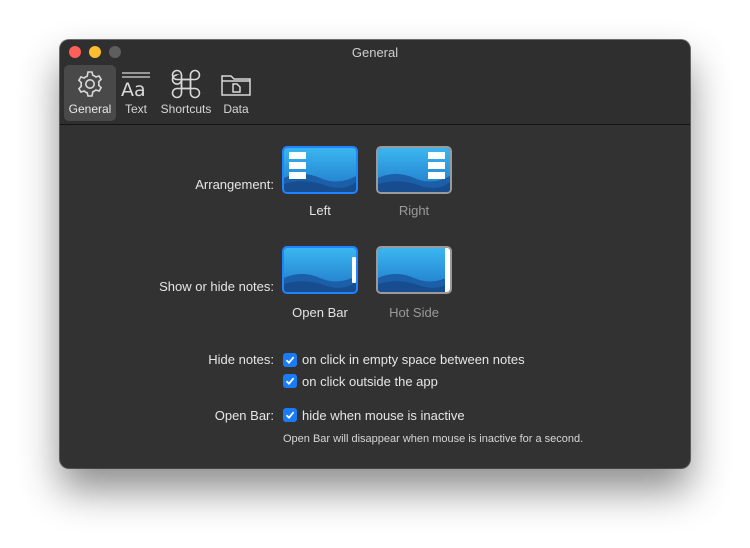 The height and width of the screenshot is (548, 750). I want to click on window-title: General, so click(375, 52).